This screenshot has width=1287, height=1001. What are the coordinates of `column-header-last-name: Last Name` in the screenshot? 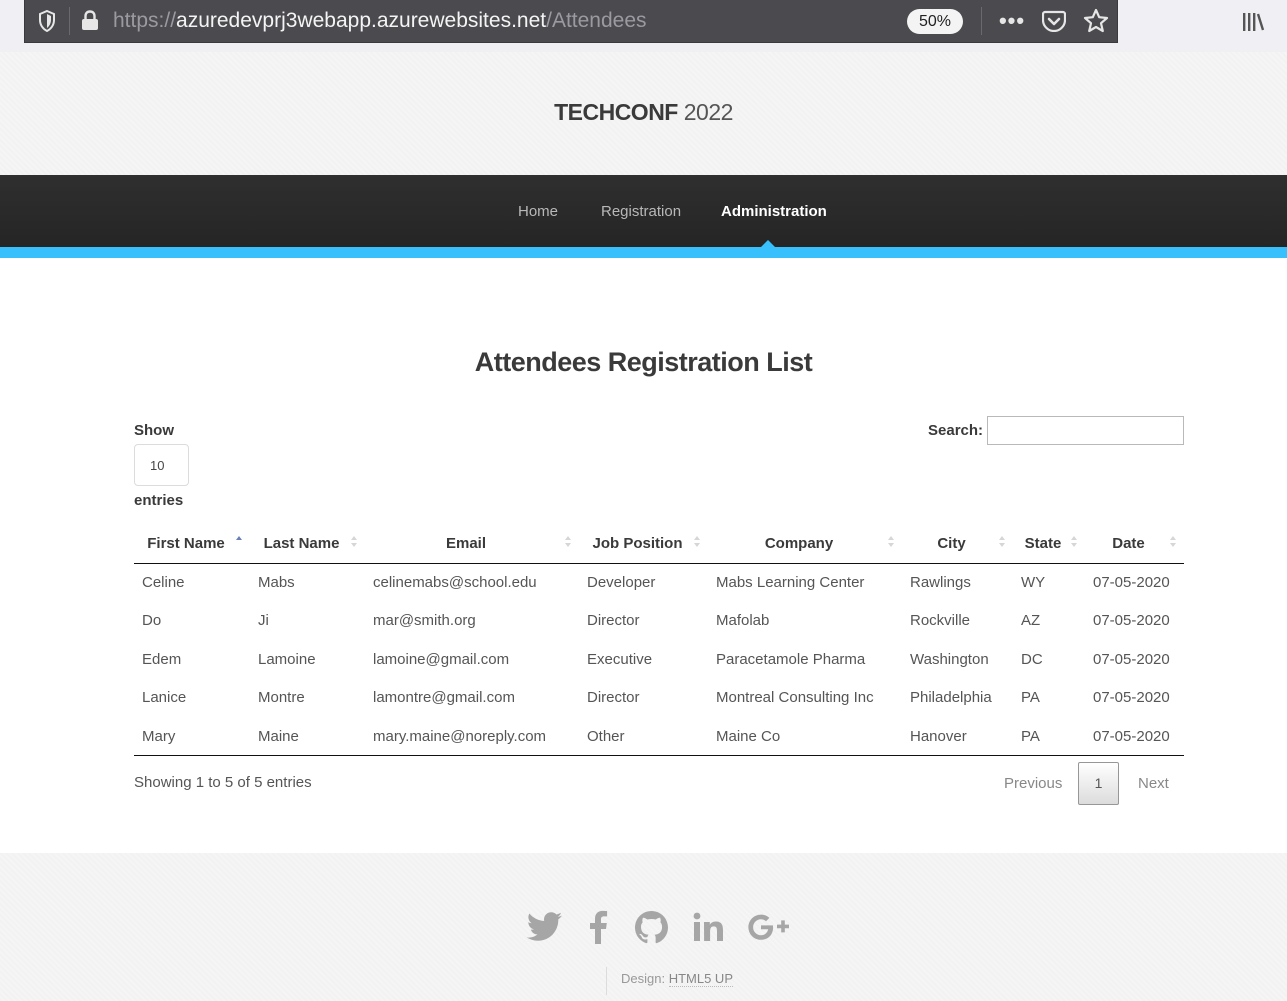 It's located at (307, 544).